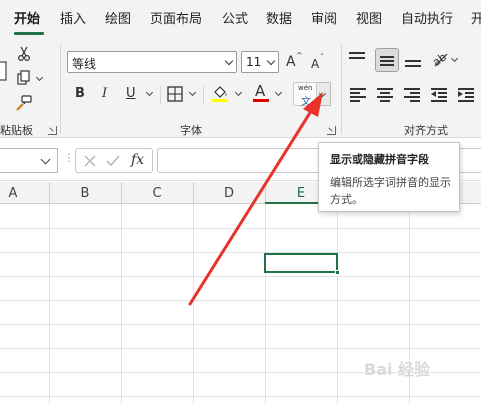  I want to click on font-name-dropdown-icon, so click(229, 61).